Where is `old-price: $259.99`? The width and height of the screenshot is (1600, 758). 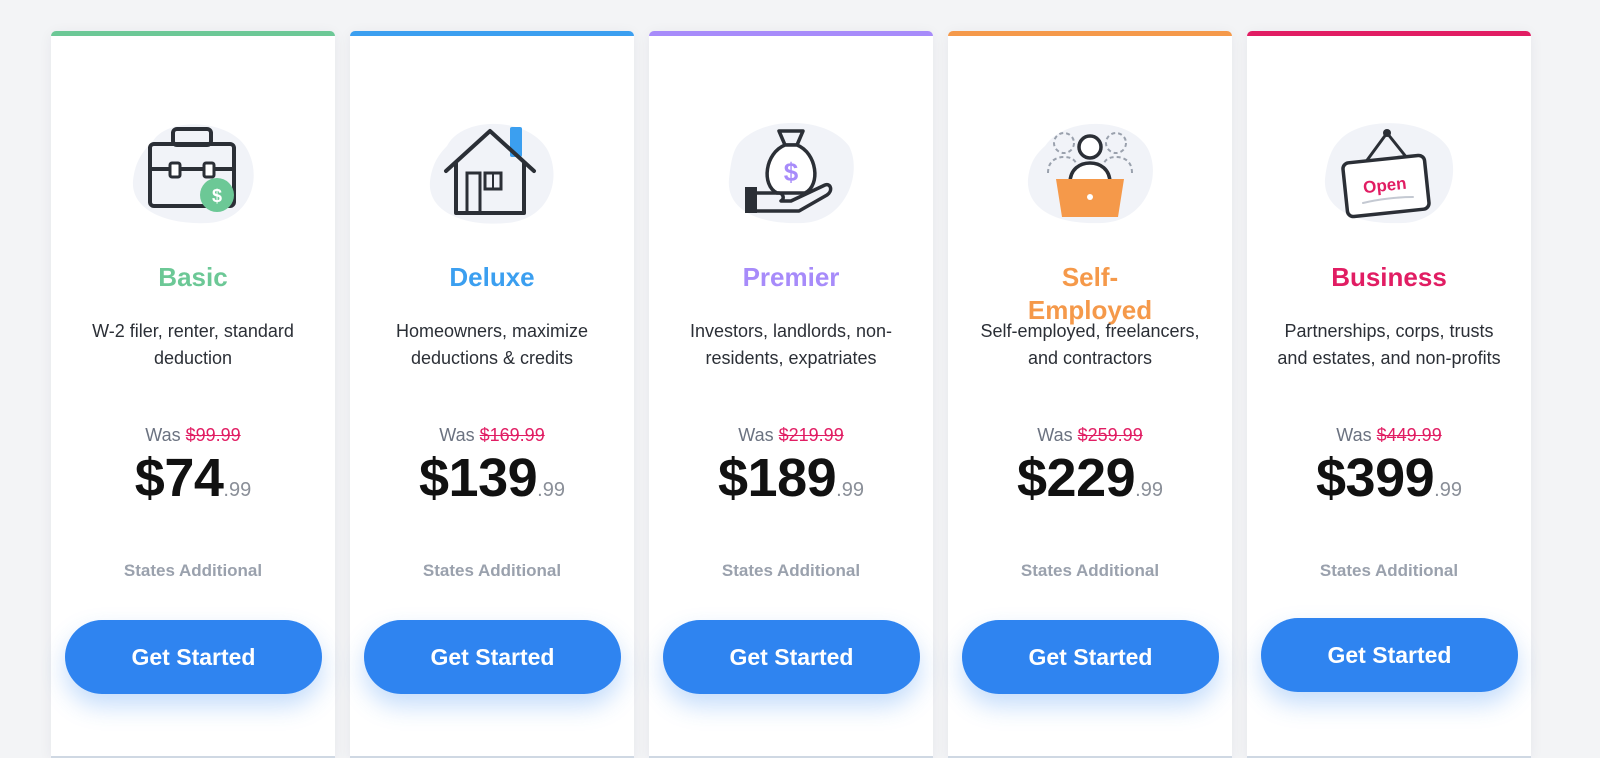
old-price: $259.99 is located at coordinates (1110, 435).